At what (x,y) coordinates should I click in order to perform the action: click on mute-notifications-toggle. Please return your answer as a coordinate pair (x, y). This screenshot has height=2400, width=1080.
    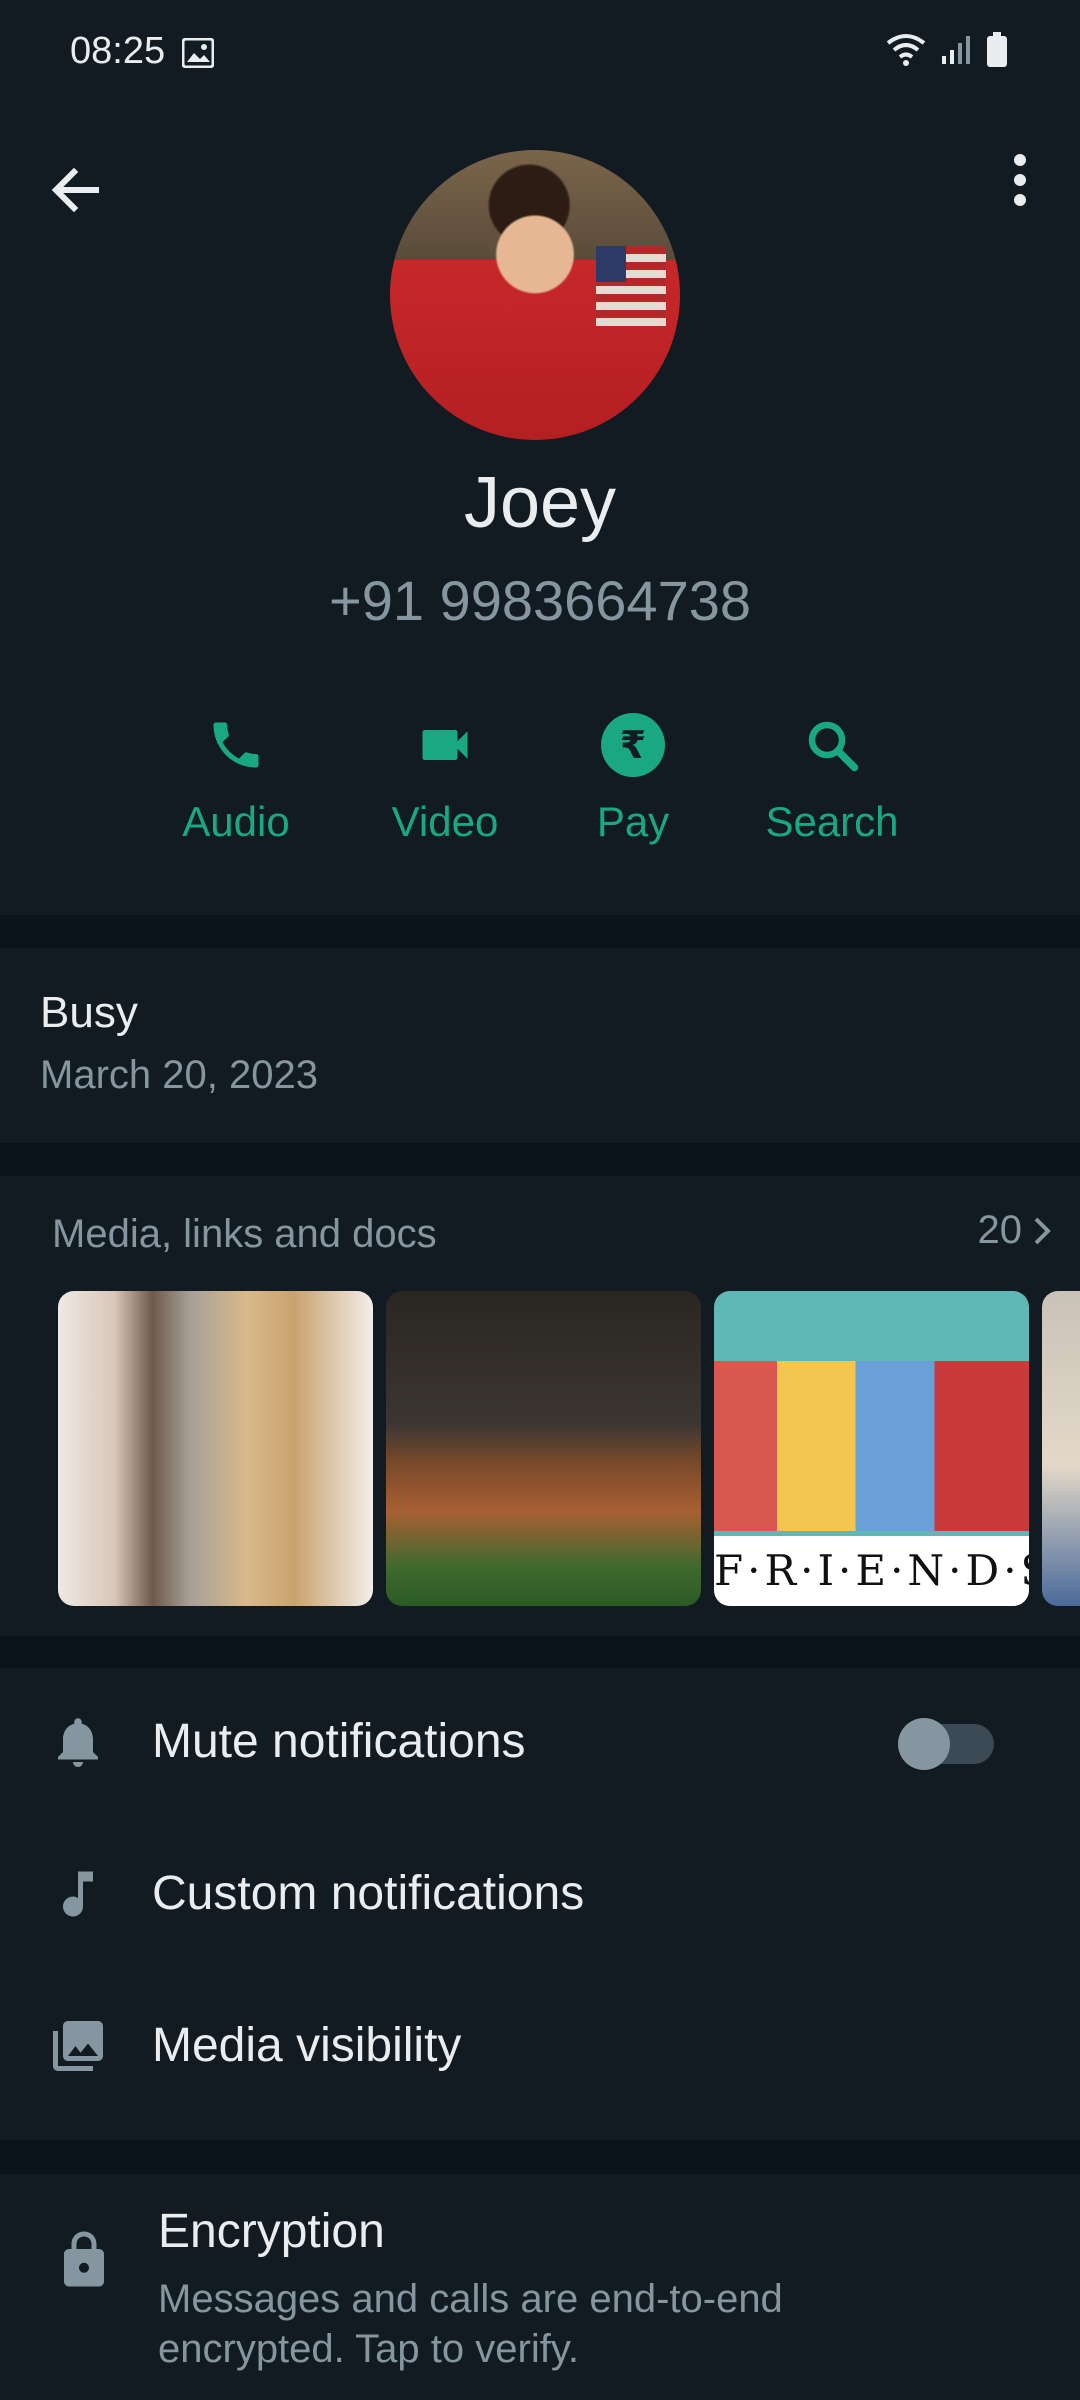
    Looking at the image, I should click on (946, 1744).